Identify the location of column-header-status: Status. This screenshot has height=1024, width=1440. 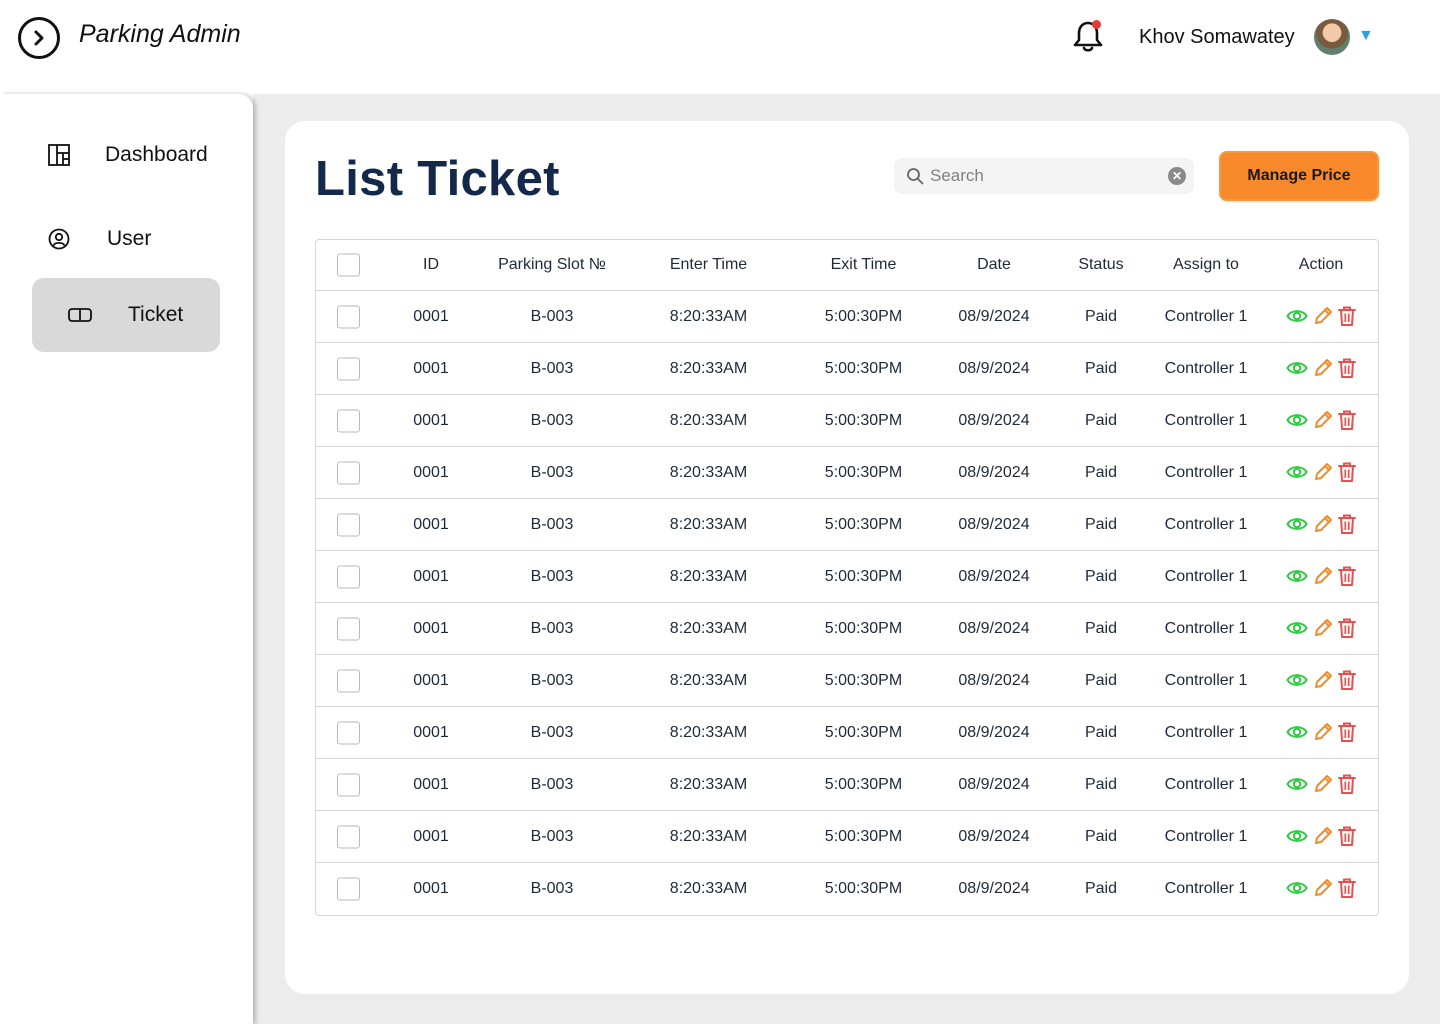
(1101, 265).